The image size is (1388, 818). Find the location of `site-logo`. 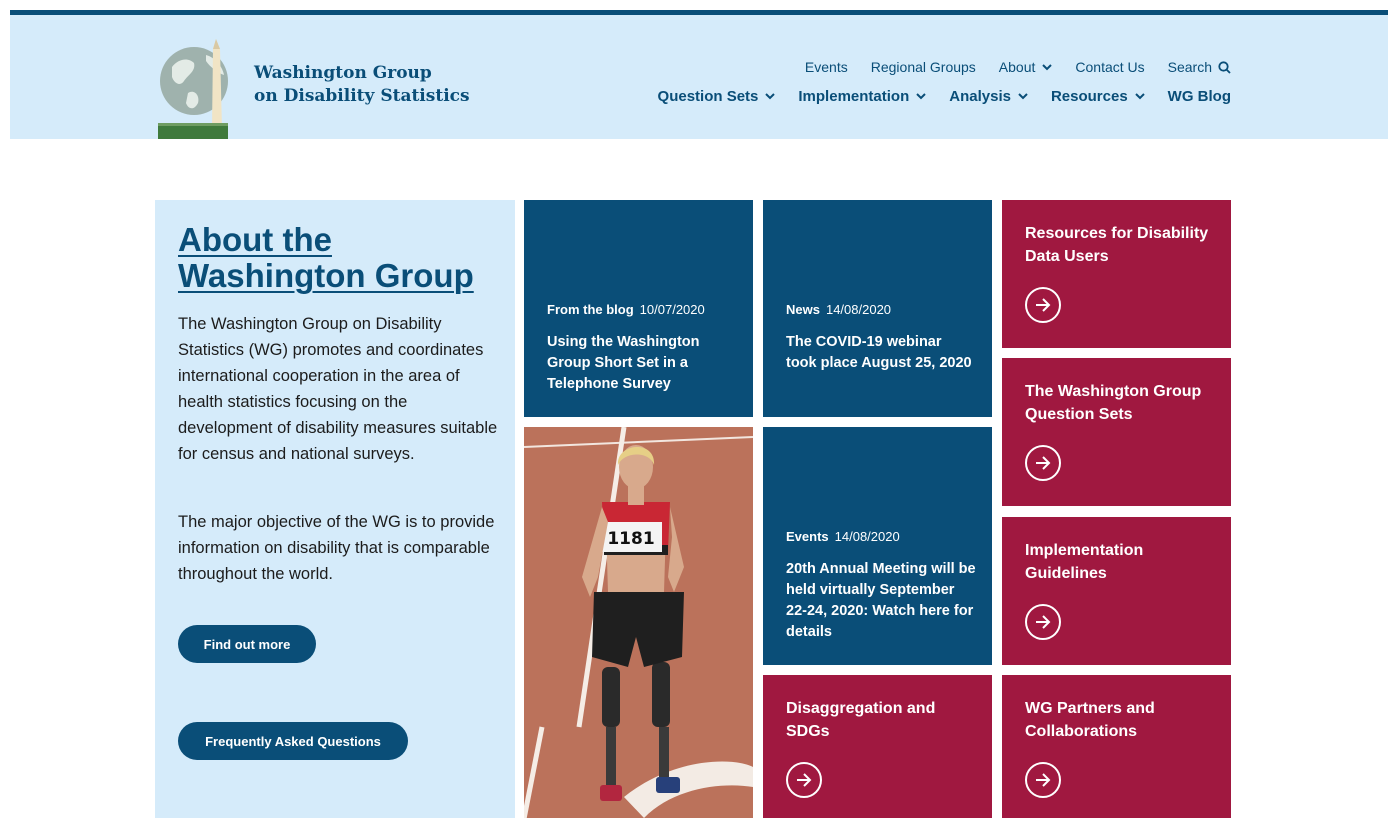

site-logo is located at coordinates (193, 88).